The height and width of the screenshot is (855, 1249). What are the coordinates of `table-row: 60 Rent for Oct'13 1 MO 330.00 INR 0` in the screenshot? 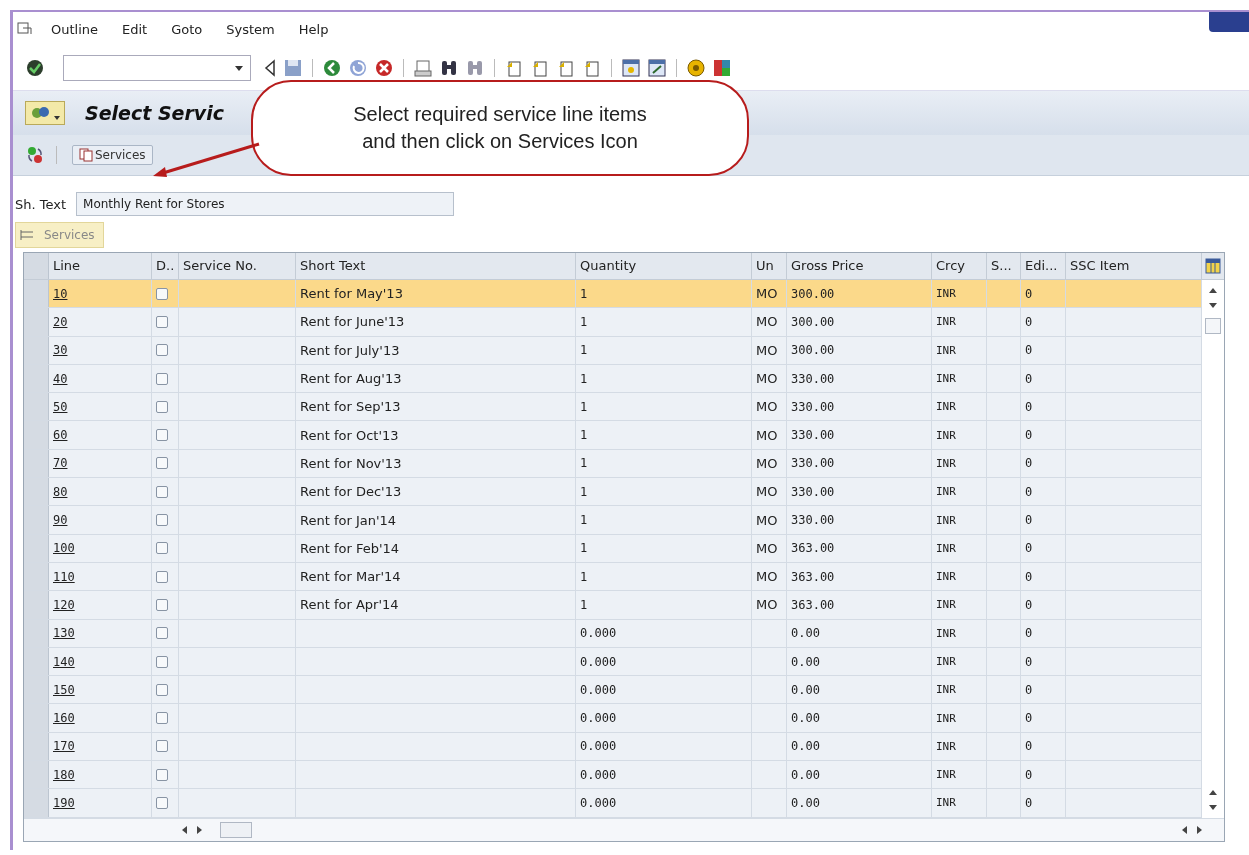 It's located at (613, 435).